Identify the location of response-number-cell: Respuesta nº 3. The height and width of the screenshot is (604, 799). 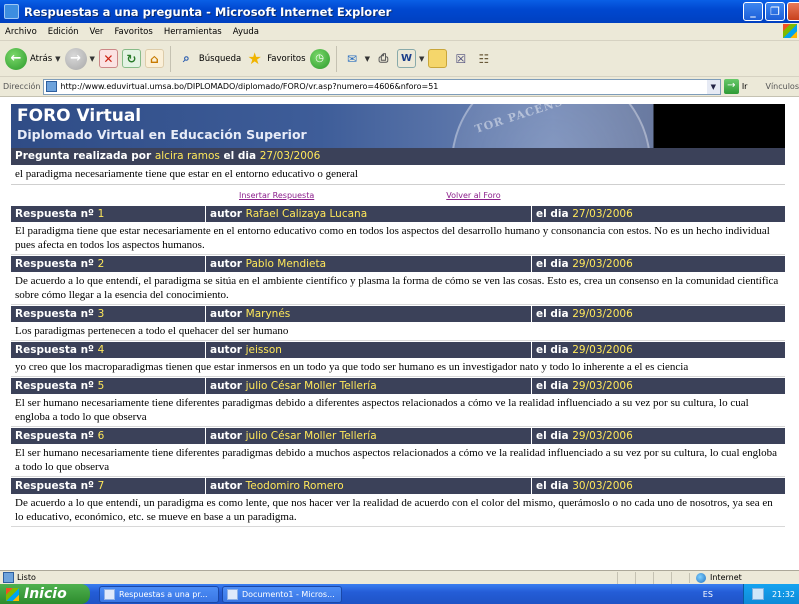
(108, 314).